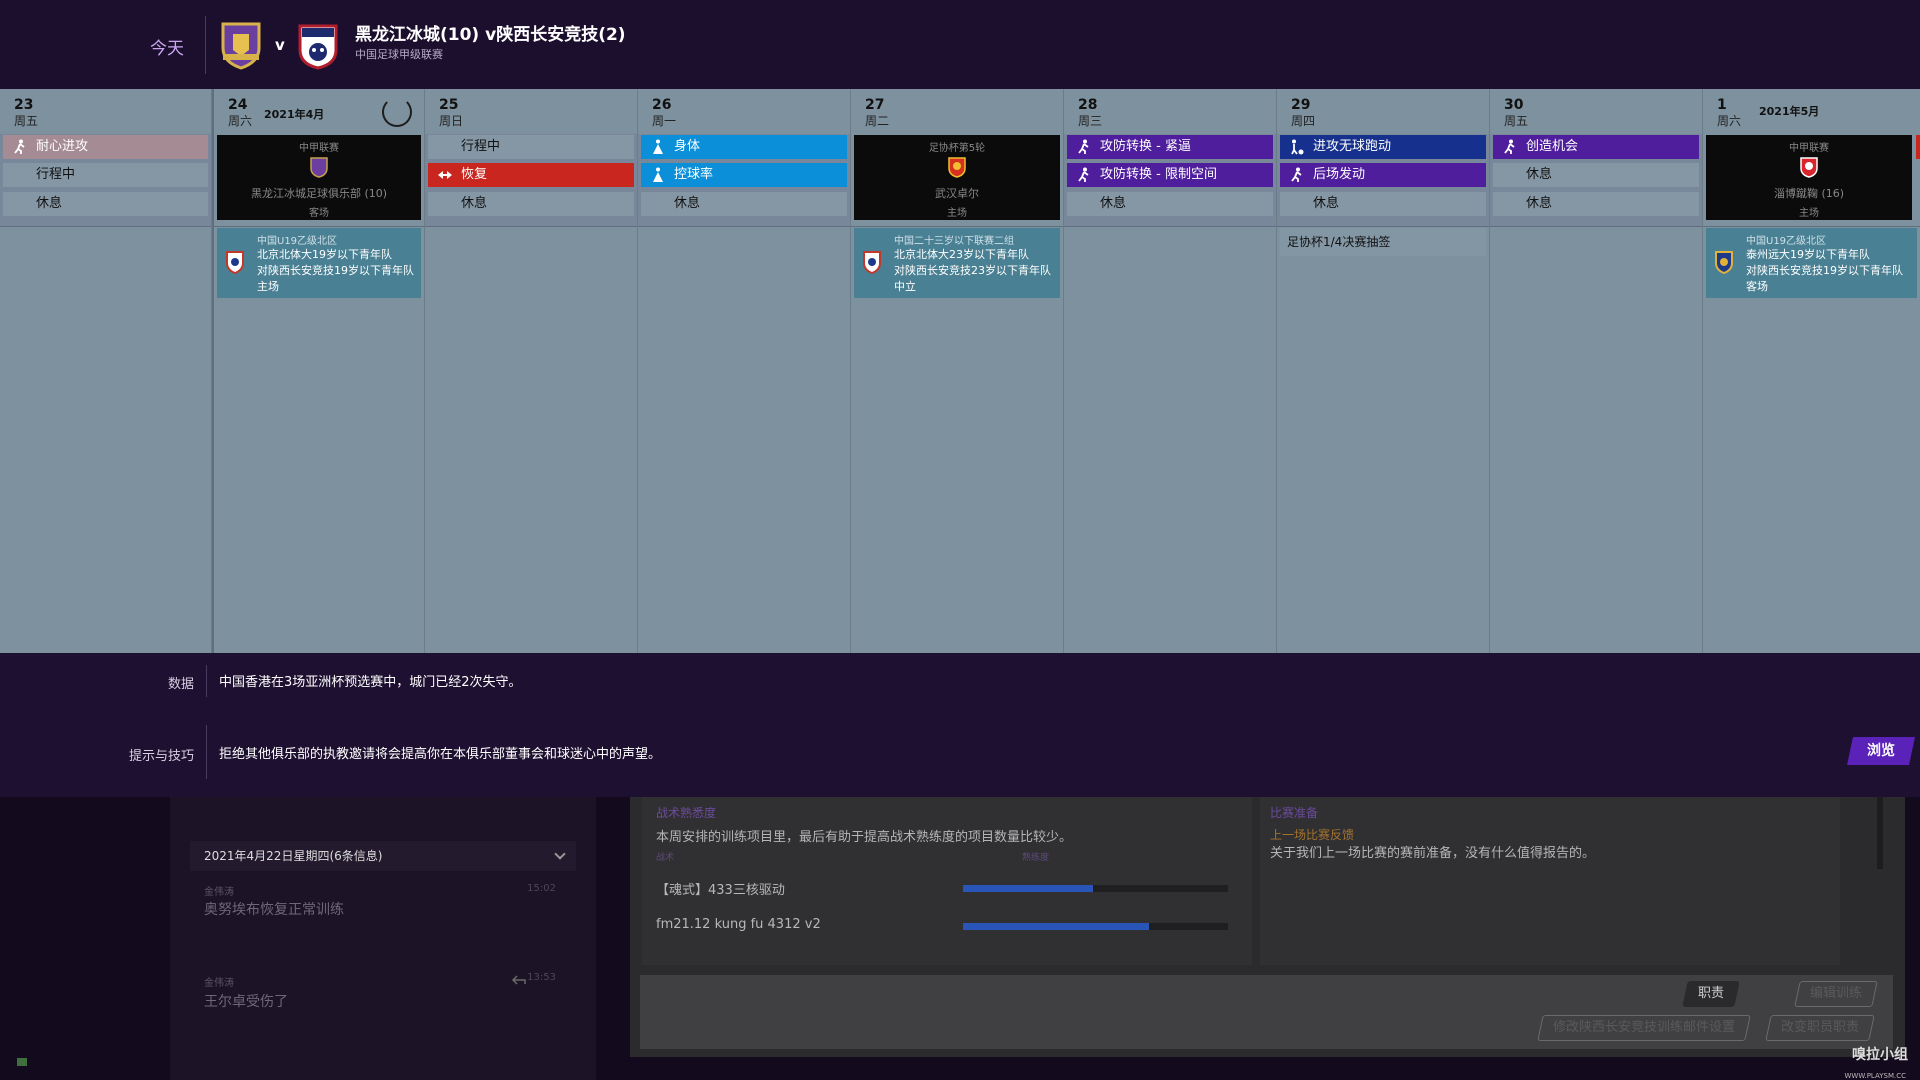 This screenshot has width=1920, height=1080. I want to click on day-column: 29 周四 进攻无球跑动 后场发动 休息 足协杯1/4决赛抽签, so click(1383, 371).